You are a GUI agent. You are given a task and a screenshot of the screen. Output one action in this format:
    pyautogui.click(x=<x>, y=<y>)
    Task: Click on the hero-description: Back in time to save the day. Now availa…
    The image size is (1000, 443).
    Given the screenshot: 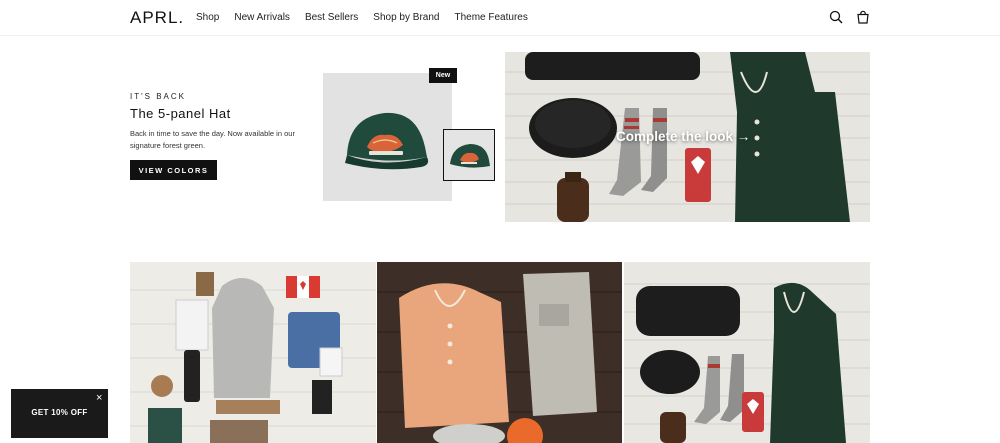 What is the action you would take?
    pyautogui.click(x=212, y=139)
    